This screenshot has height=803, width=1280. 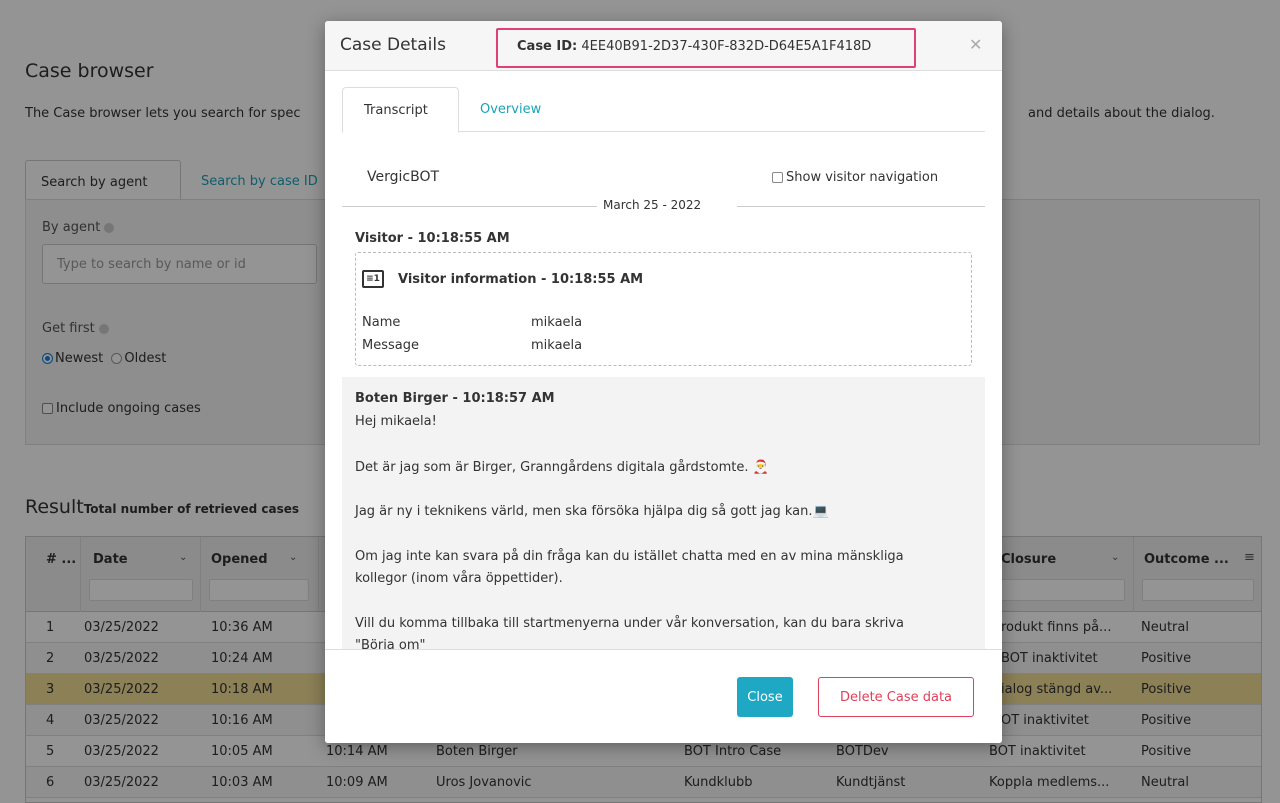 What do you see at coordinates (557, 345) in the screenshot?
I see `field-message-value: mikaela` at bounding box center [557, 345].